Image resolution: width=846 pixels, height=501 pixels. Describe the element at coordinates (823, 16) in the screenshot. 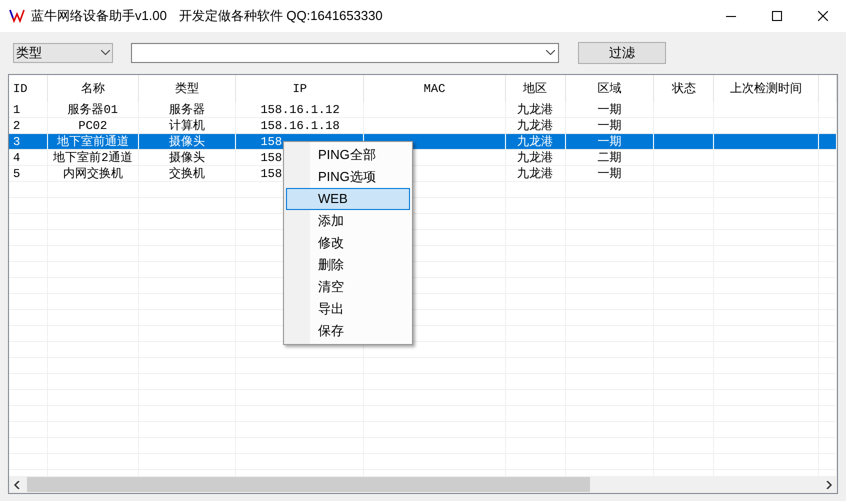

I see `close-icon` at that location.